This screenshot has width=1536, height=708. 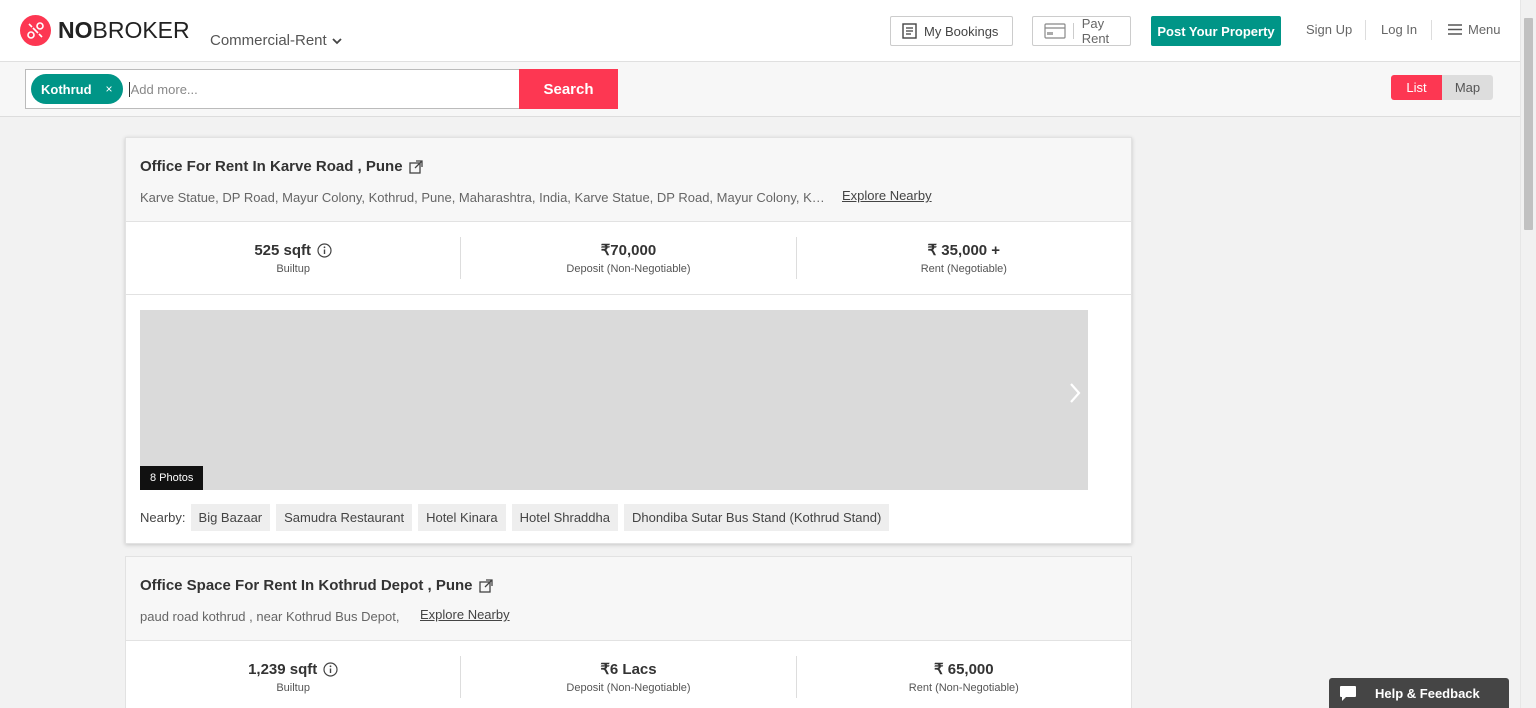 What do you see at coordinates (963, 688) in the screenshot?
I see `rent-label: Rent (Non-Negotiable)` at bounding box center [963, 688].